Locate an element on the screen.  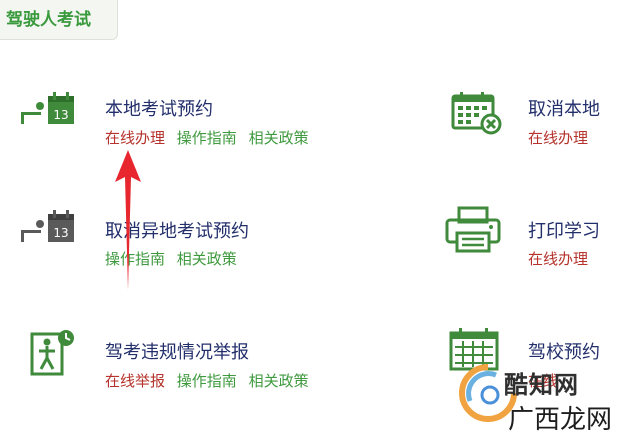
watermark-text-secondary: 广西龙网 is located at coordinates (560, 420).